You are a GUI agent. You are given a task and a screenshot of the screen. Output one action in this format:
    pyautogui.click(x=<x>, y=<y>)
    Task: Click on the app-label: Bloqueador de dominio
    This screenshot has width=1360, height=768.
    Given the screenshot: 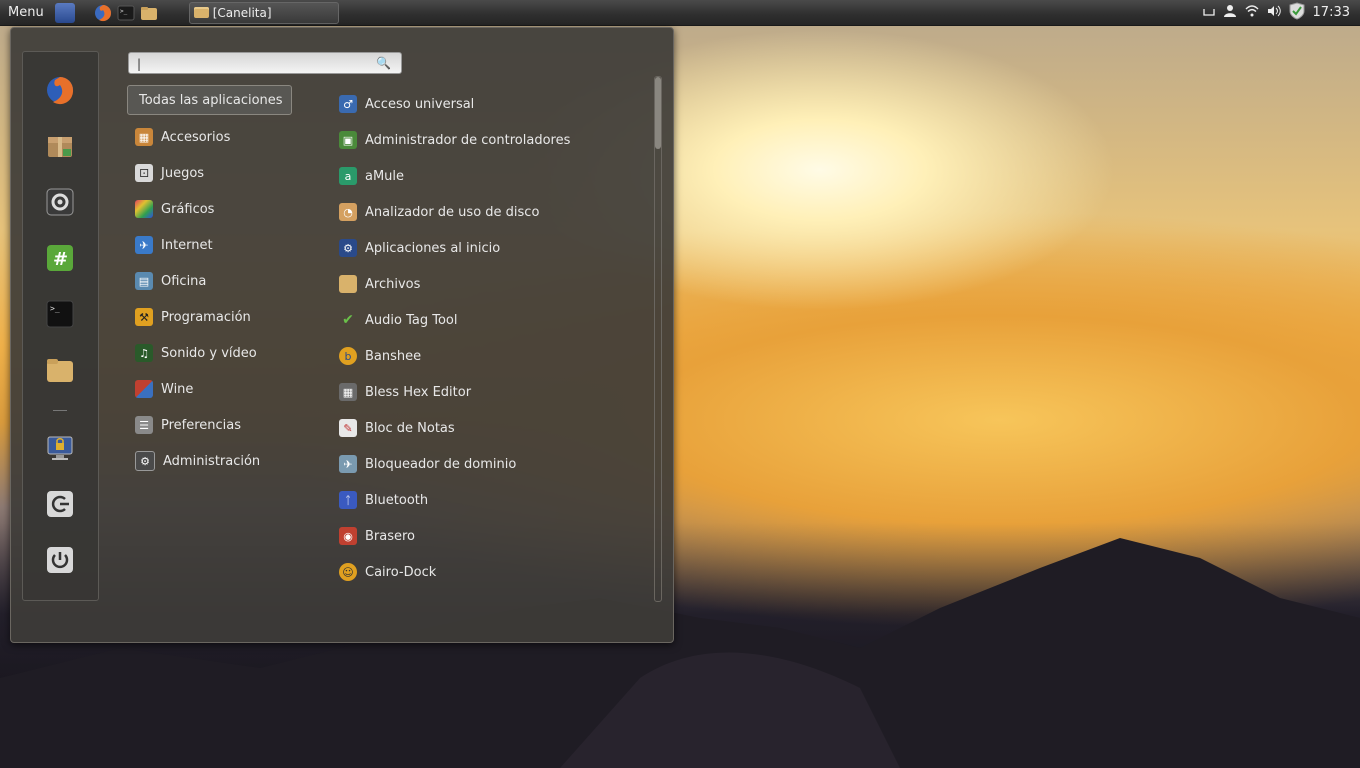 What is the action you would take?
    pyautogui.click(x=441, y=464)
    